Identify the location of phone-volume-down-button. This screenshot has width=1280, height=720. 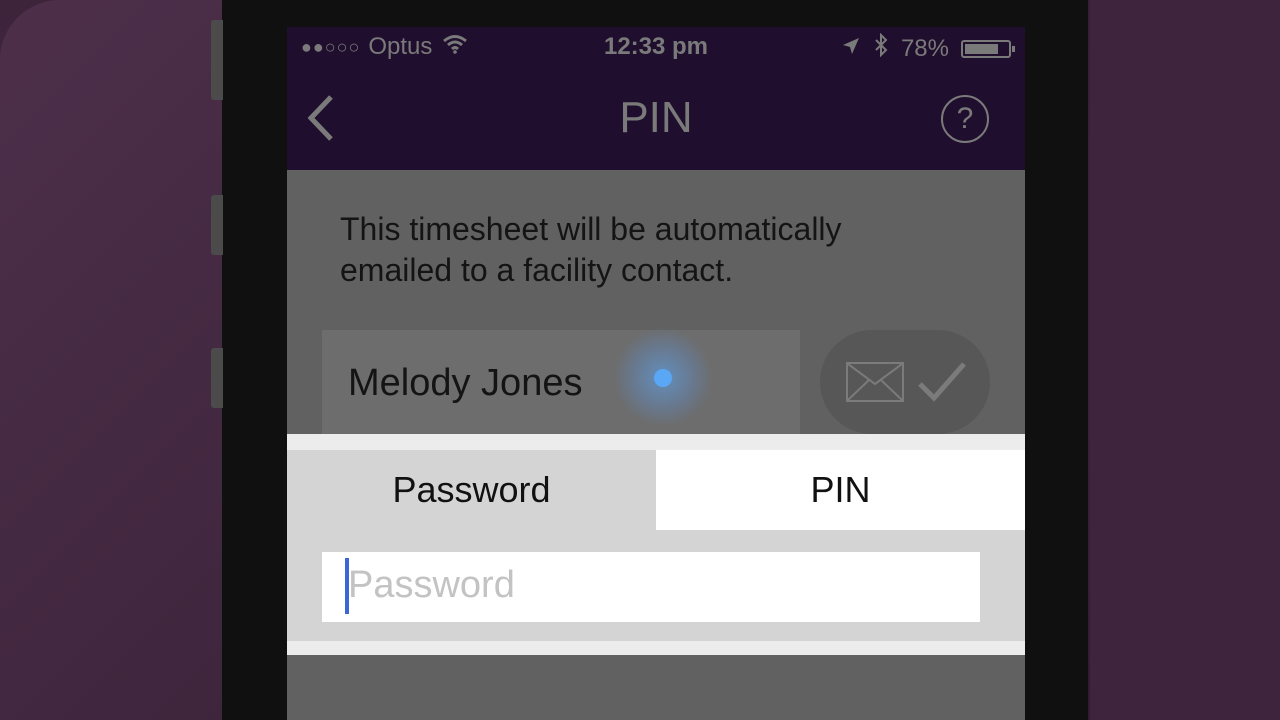
(217, 378).